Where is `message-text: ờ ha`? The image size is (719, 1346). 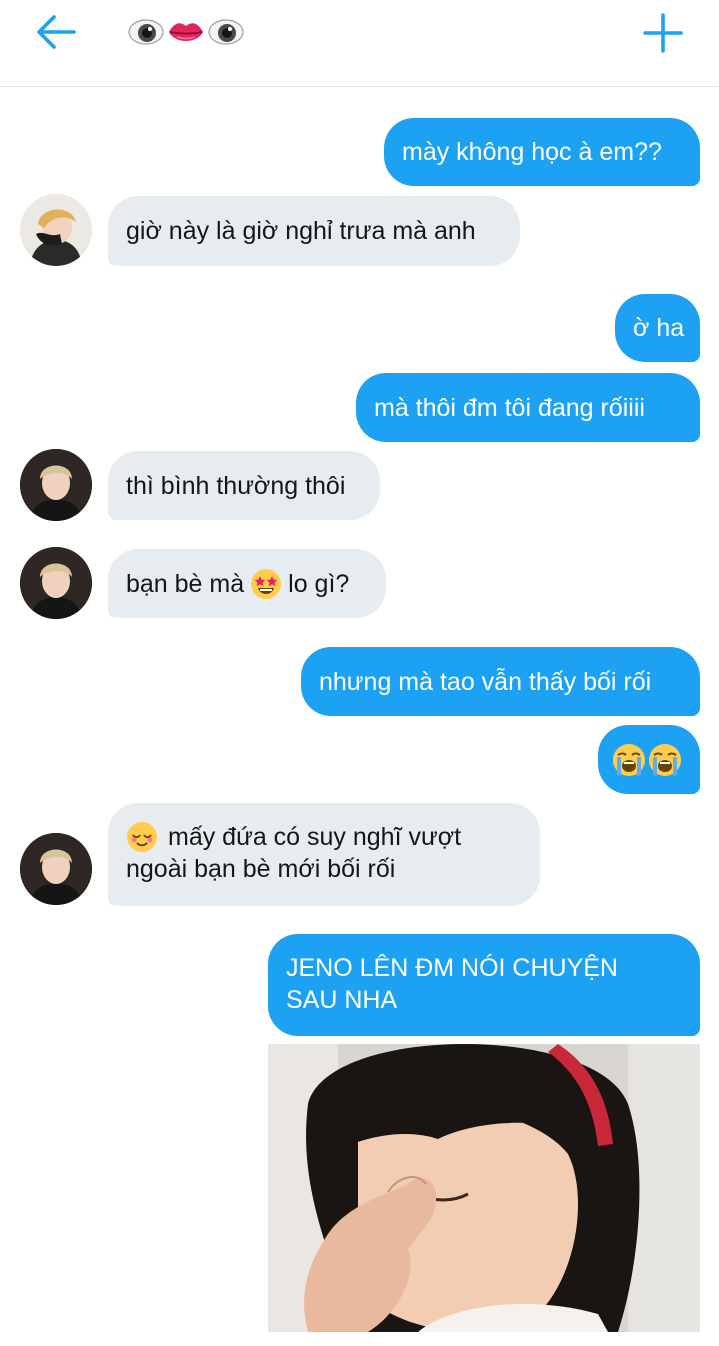
message-text: ờ ha is located at coordinates (659, 328).